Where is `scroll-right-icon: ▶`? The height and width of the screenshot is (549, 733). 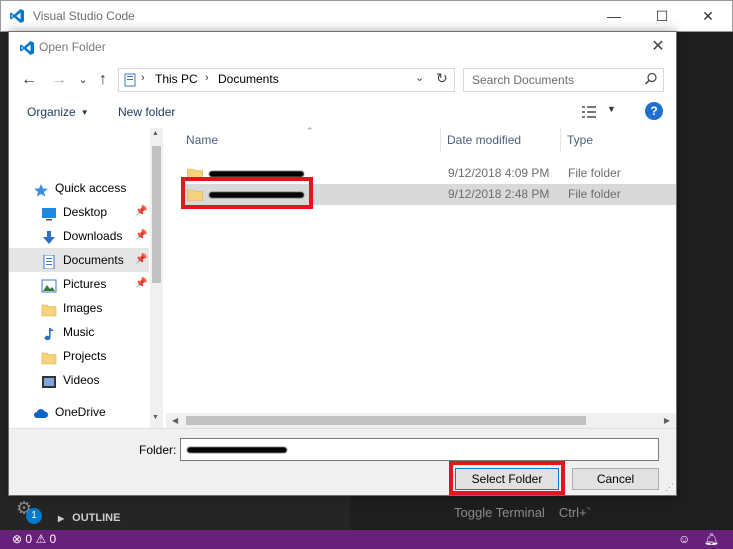
scroll-right-icon: ▶ is located at coordinates (667, 420).